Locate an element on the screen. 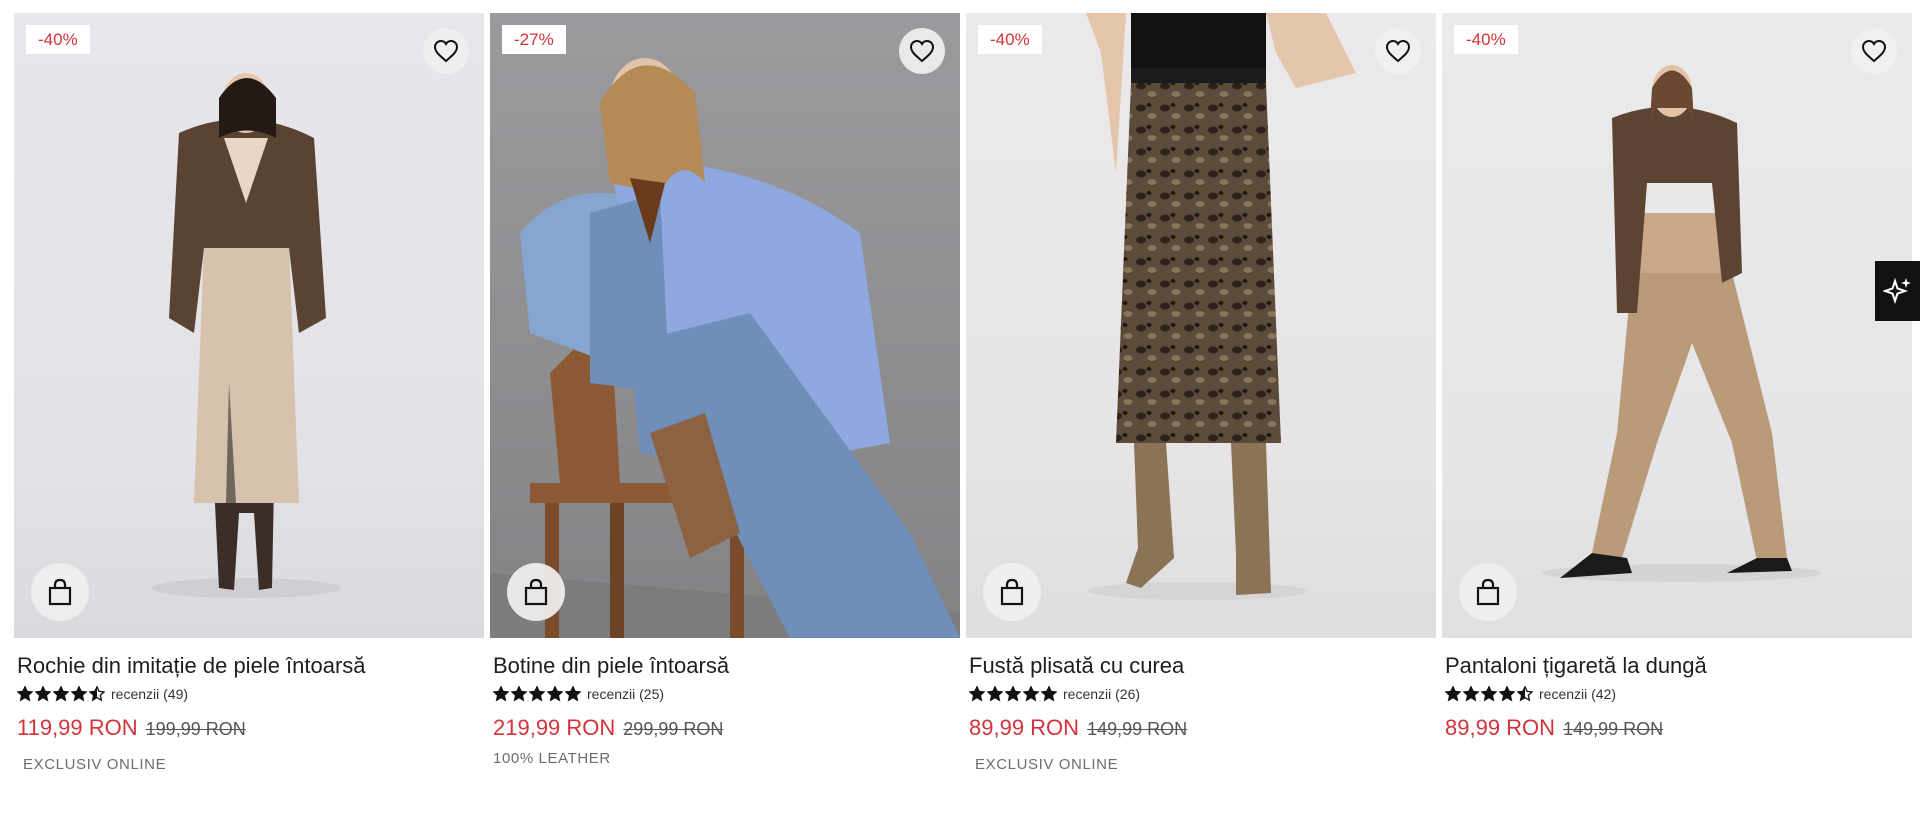  product-rating: recenzii (49) is located at coordinates (102, 694).